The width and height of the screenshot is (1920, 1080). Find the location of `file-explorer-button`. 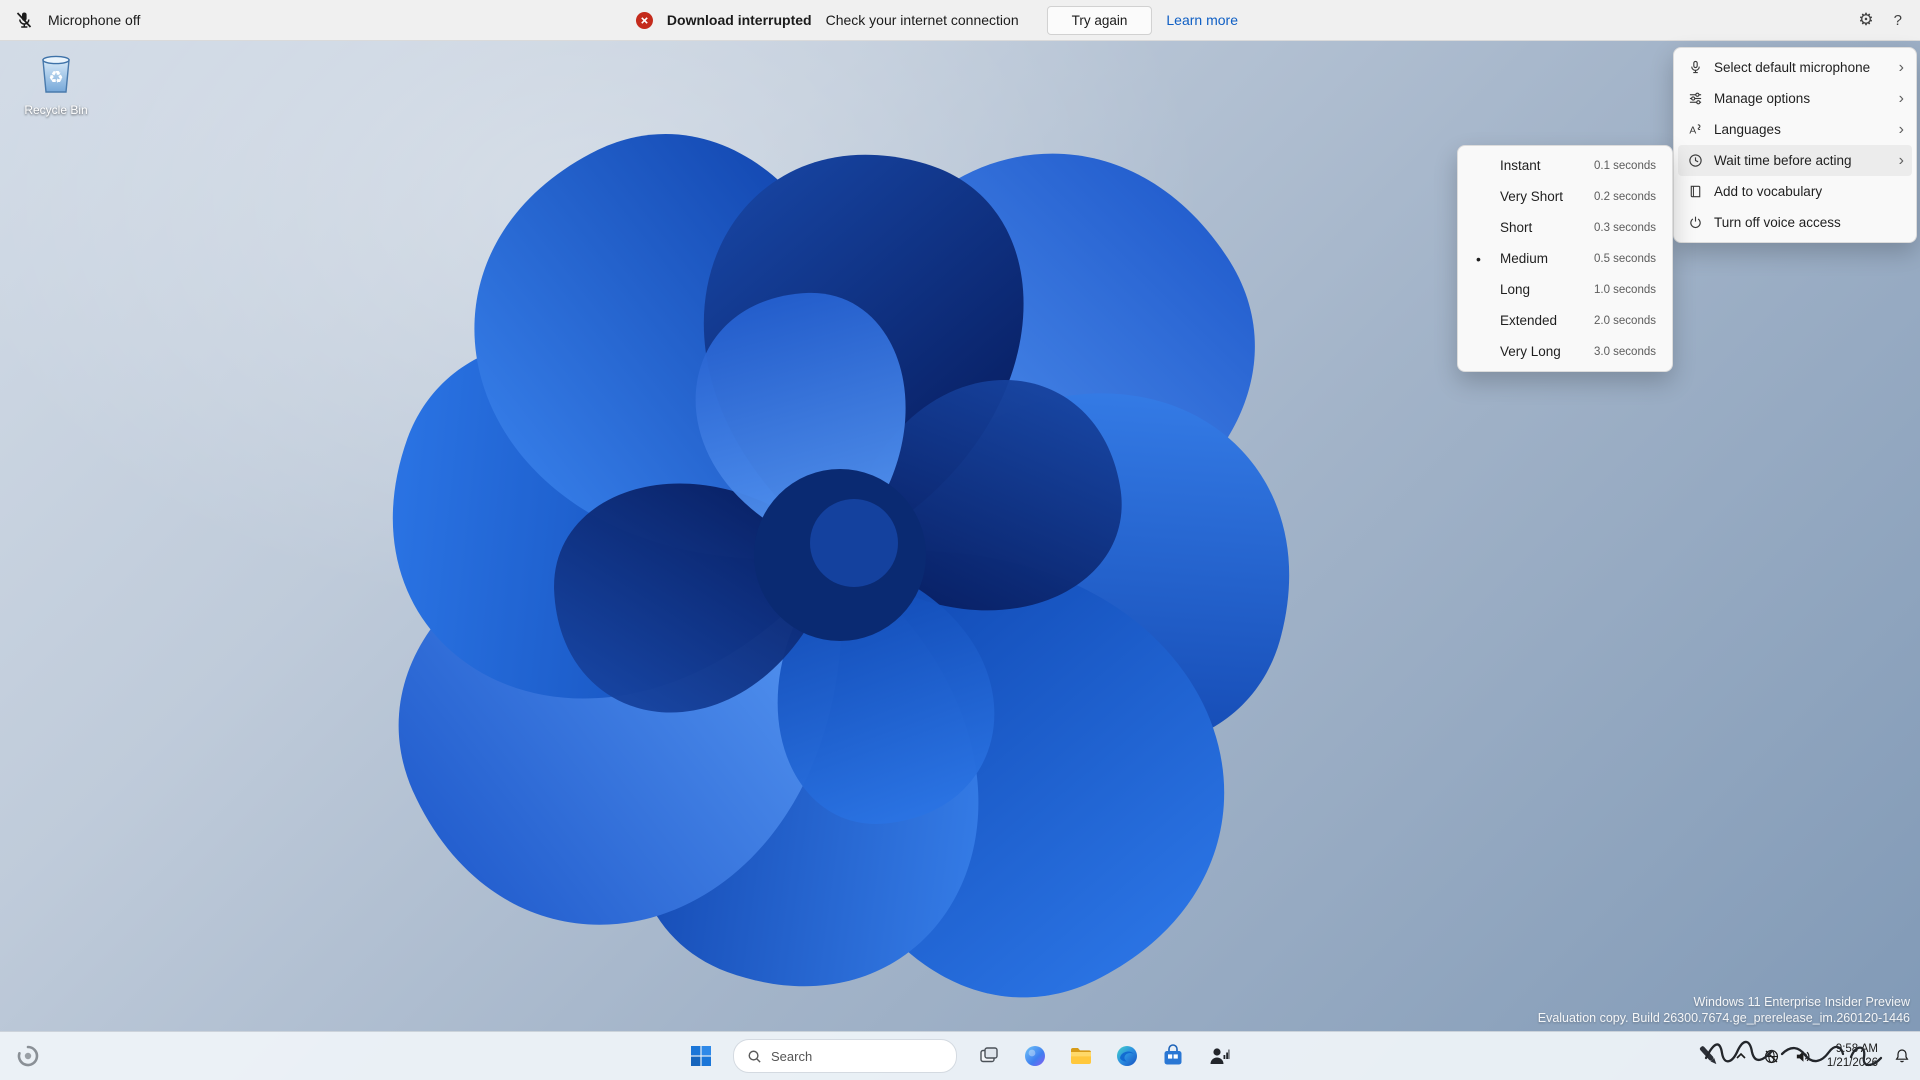

file-explorer-button is located at coordinates (1081, 1056).